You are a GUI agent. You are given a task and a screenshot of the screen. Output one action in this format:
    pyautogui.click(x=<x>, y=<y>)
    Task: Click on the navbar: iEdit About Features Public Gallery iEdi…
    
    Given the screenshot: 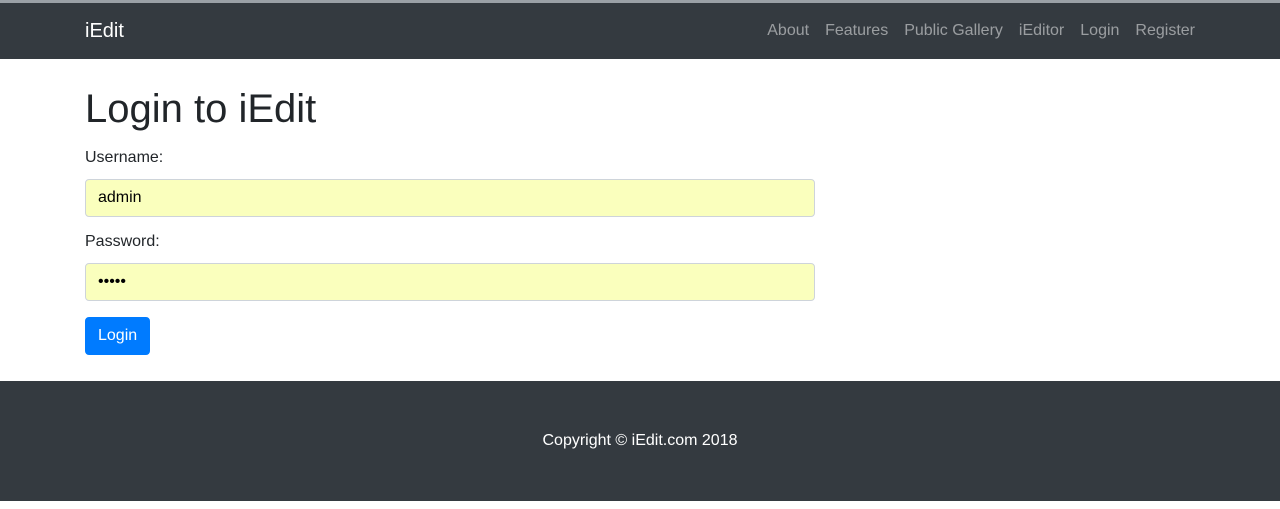 What is the action you would take?
    pyautogui.click(x=640, y=31)
    